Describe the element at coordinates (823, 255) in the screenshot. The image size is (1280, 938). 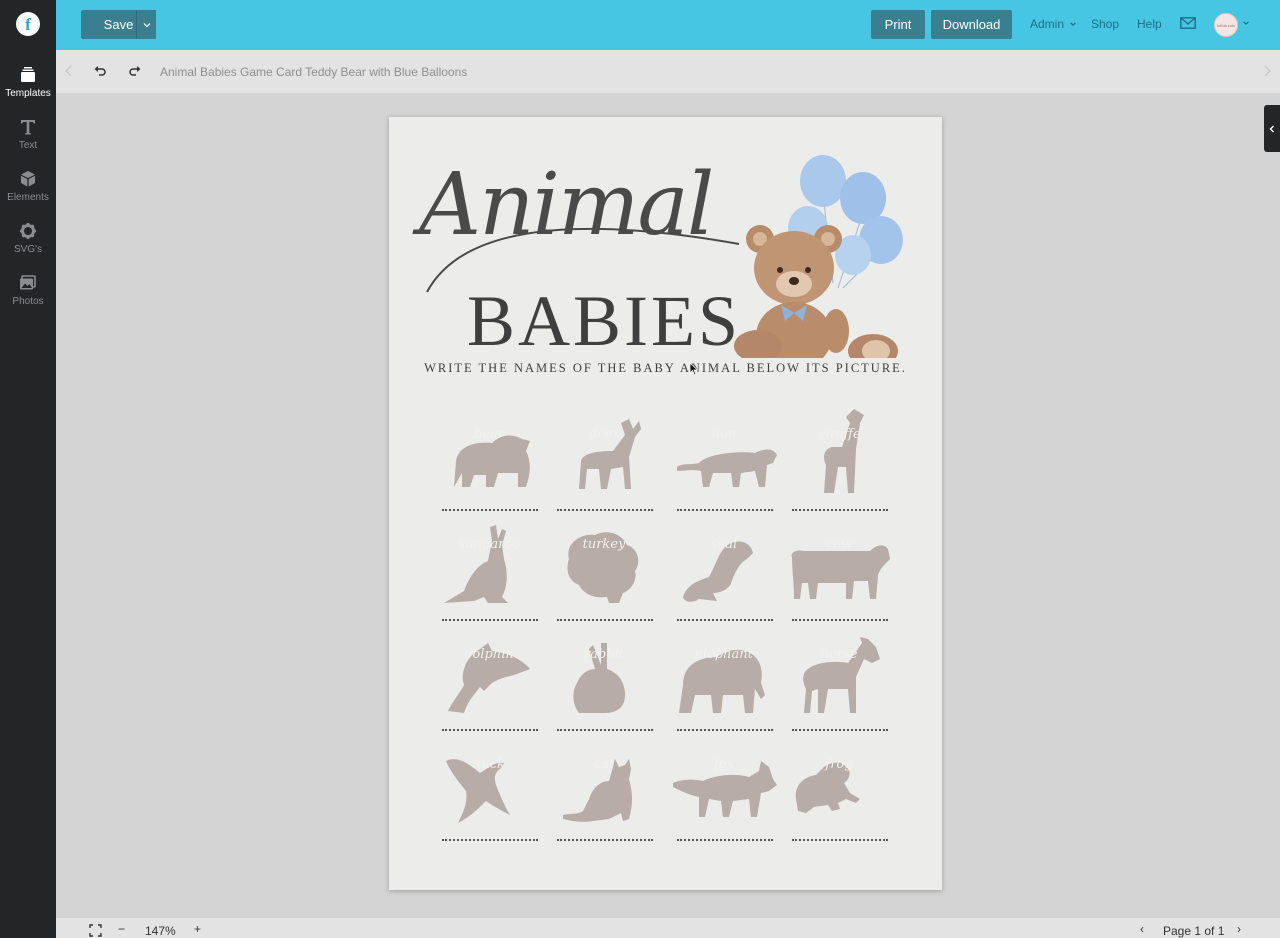
I see `teddy-bear-balloons-image` at that location.